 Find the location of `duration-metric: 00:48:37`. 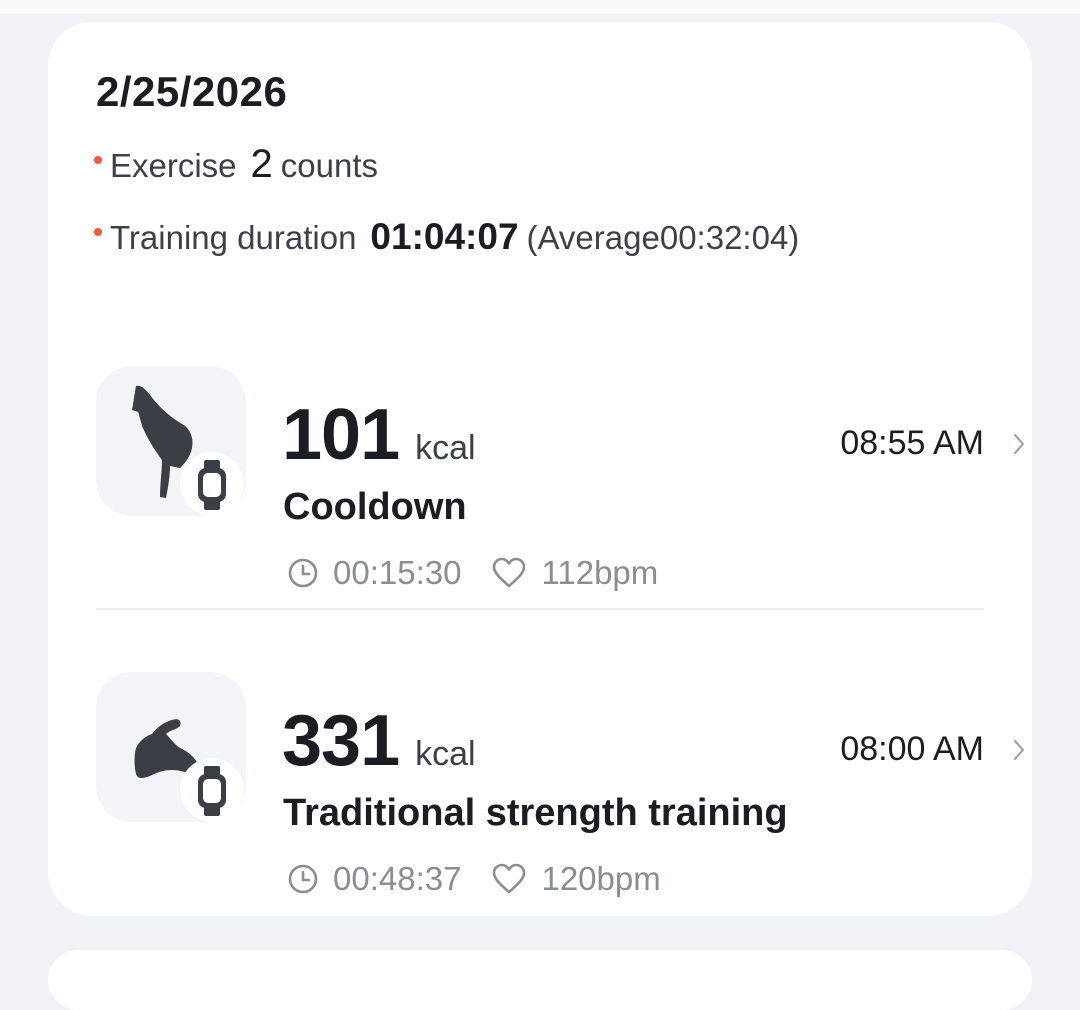

duration-metric: 00:48:37 is located at coordinates (374, 879).